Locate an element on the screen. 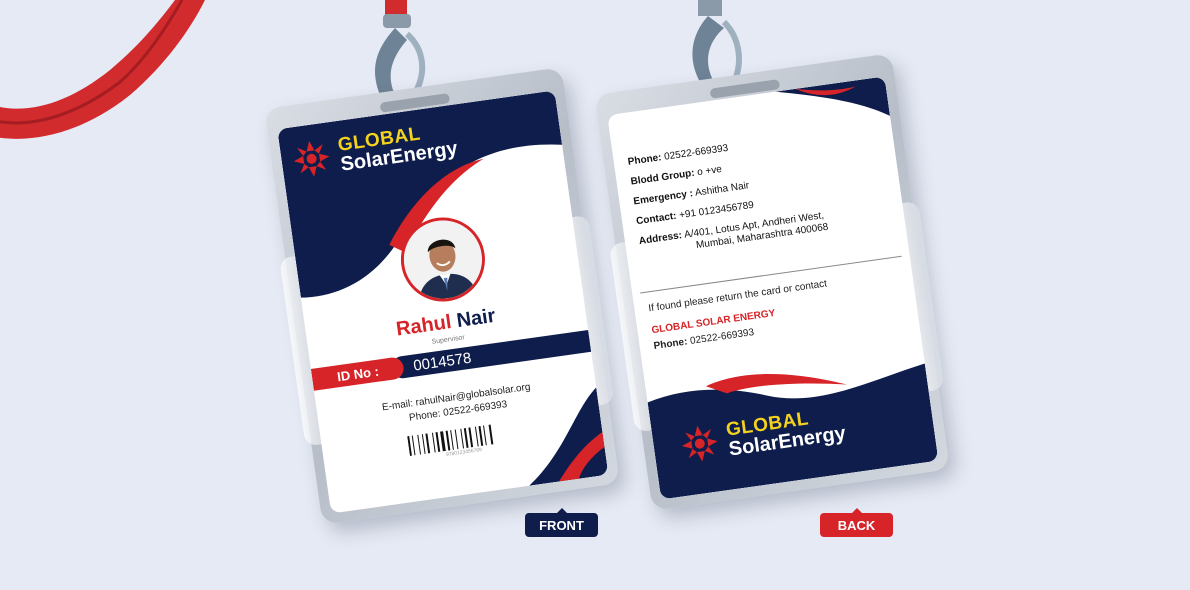  contact-value: +91 0123456789 is located at coordinates (716, 210).